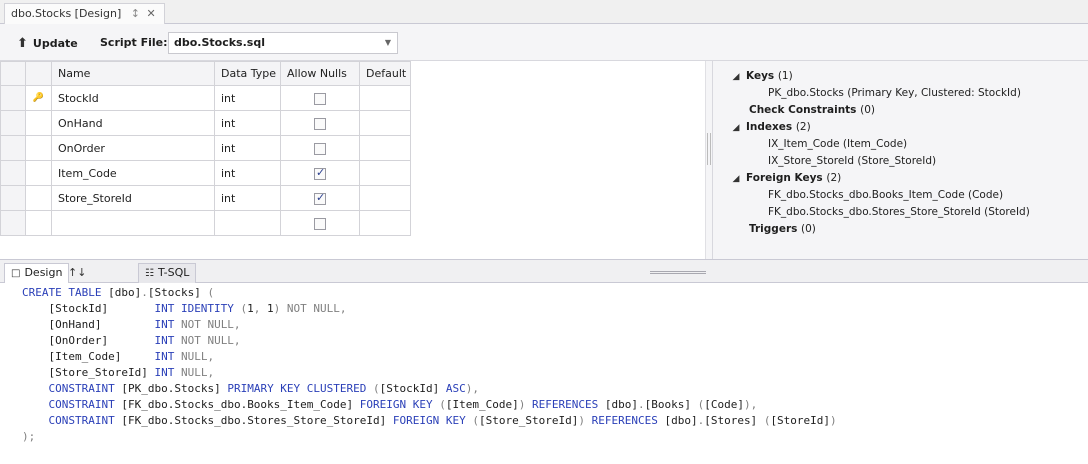 The image size is (1088, 464). What do you see at coordinates (300, 388) in the screenshot?
I see `sql-token: PRIMARY KEY CLUSTERED` at bounding box center [300, 388].